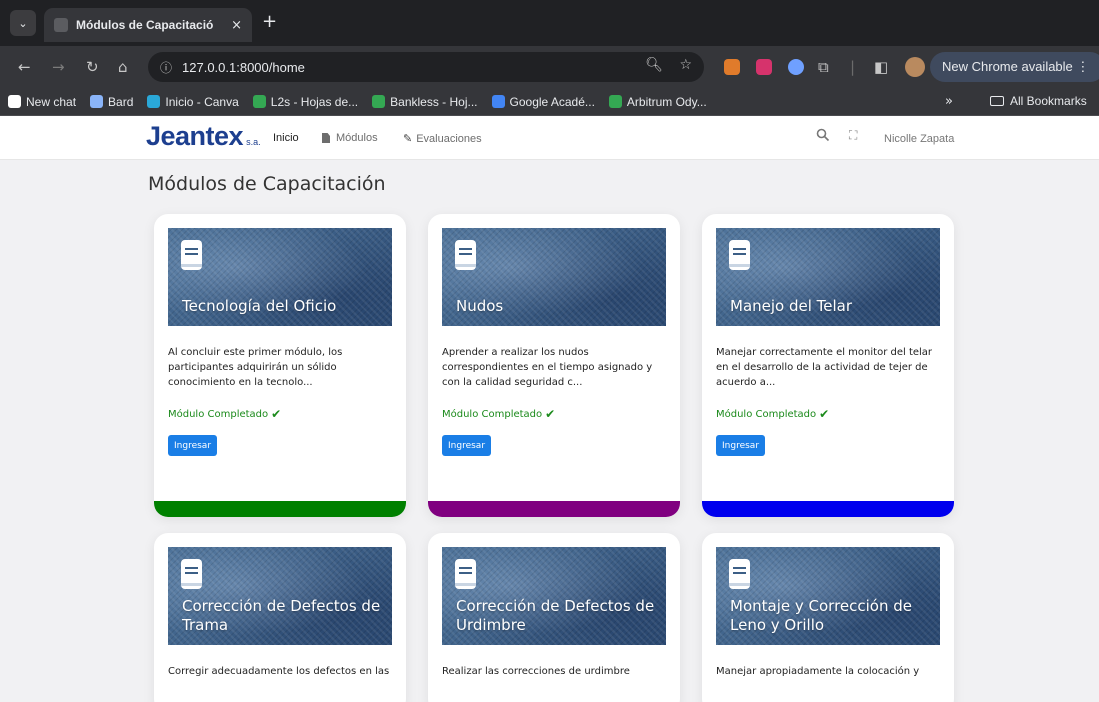  I want to click on folder-icon, so click(997, 101).